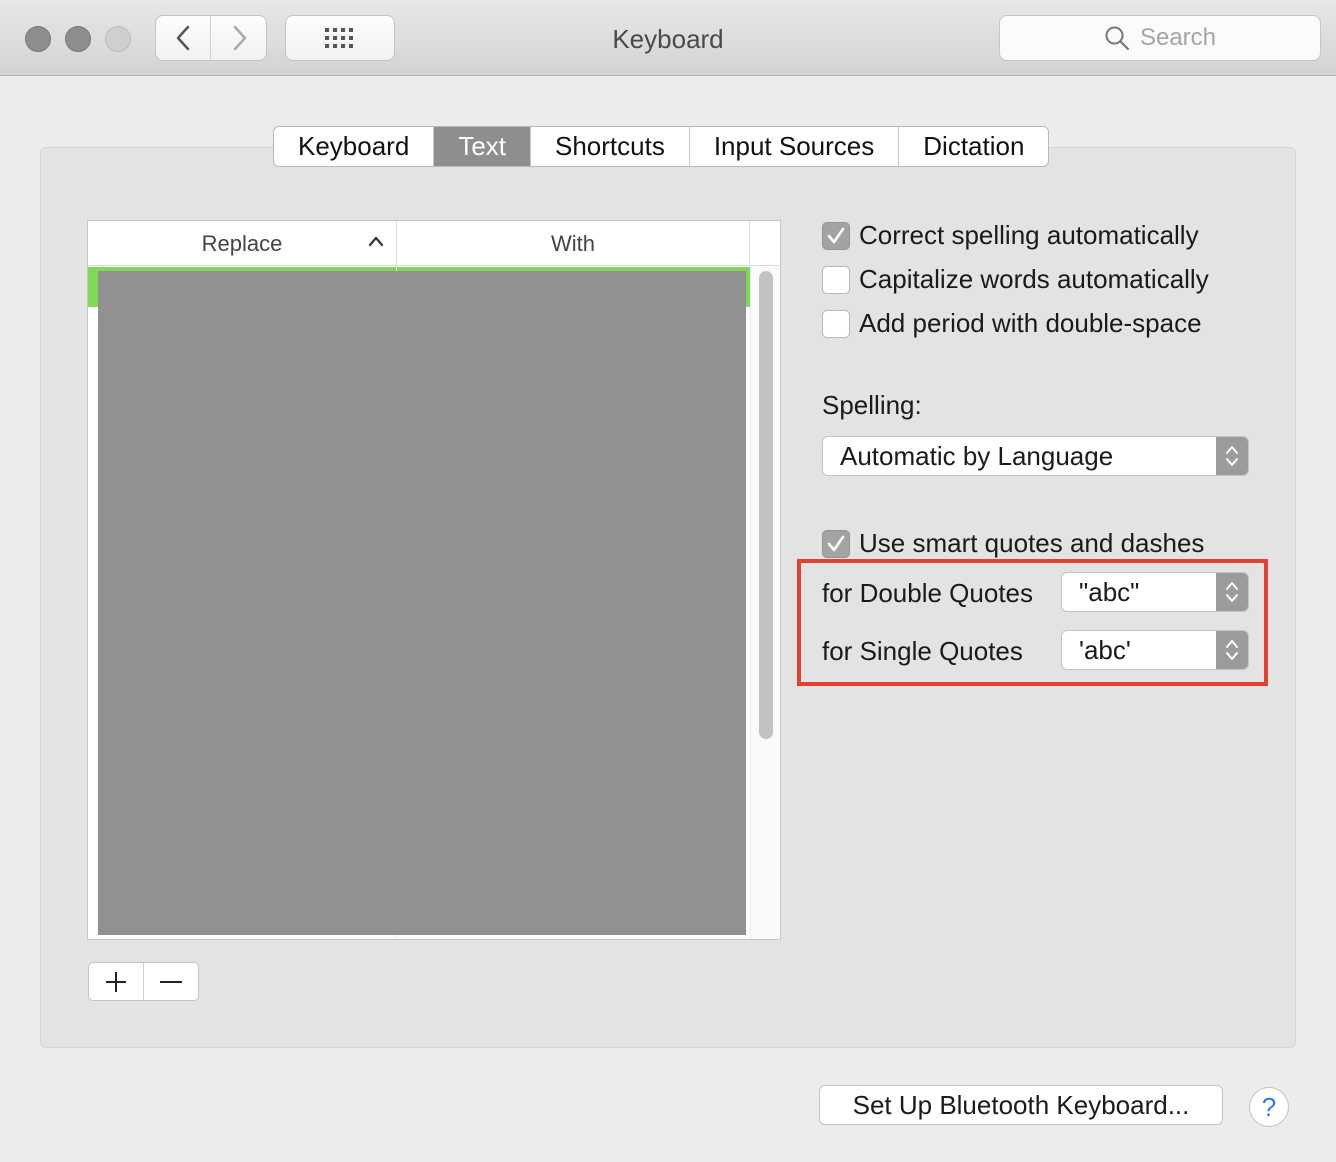 Image resolution: width=1336 pixels, height=1162 pixels. Describe the element at coordinates (1030, 323) in the screenshot. I see `add-period-label: Add period with double-space` at that location.